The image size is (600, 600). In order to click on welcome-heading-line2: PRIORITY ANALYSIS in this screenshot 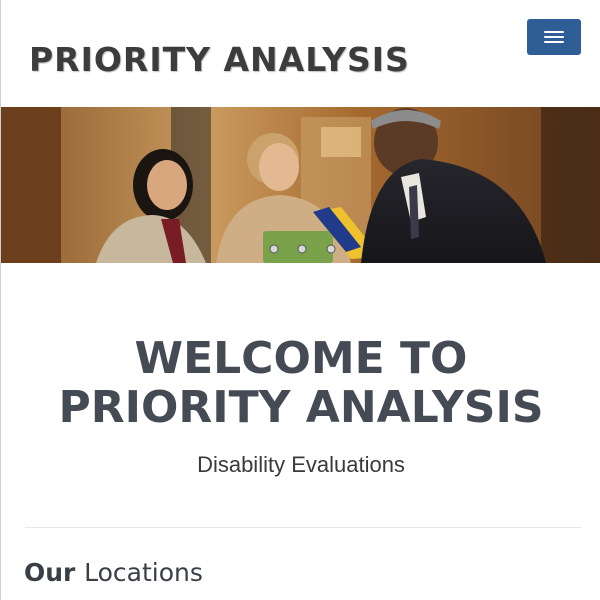, I will do `click(301, 407)`.